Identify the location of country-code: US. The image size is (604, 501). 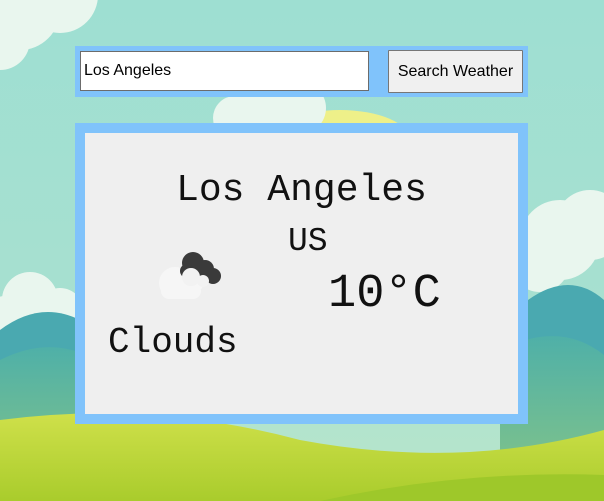
(308, 241).